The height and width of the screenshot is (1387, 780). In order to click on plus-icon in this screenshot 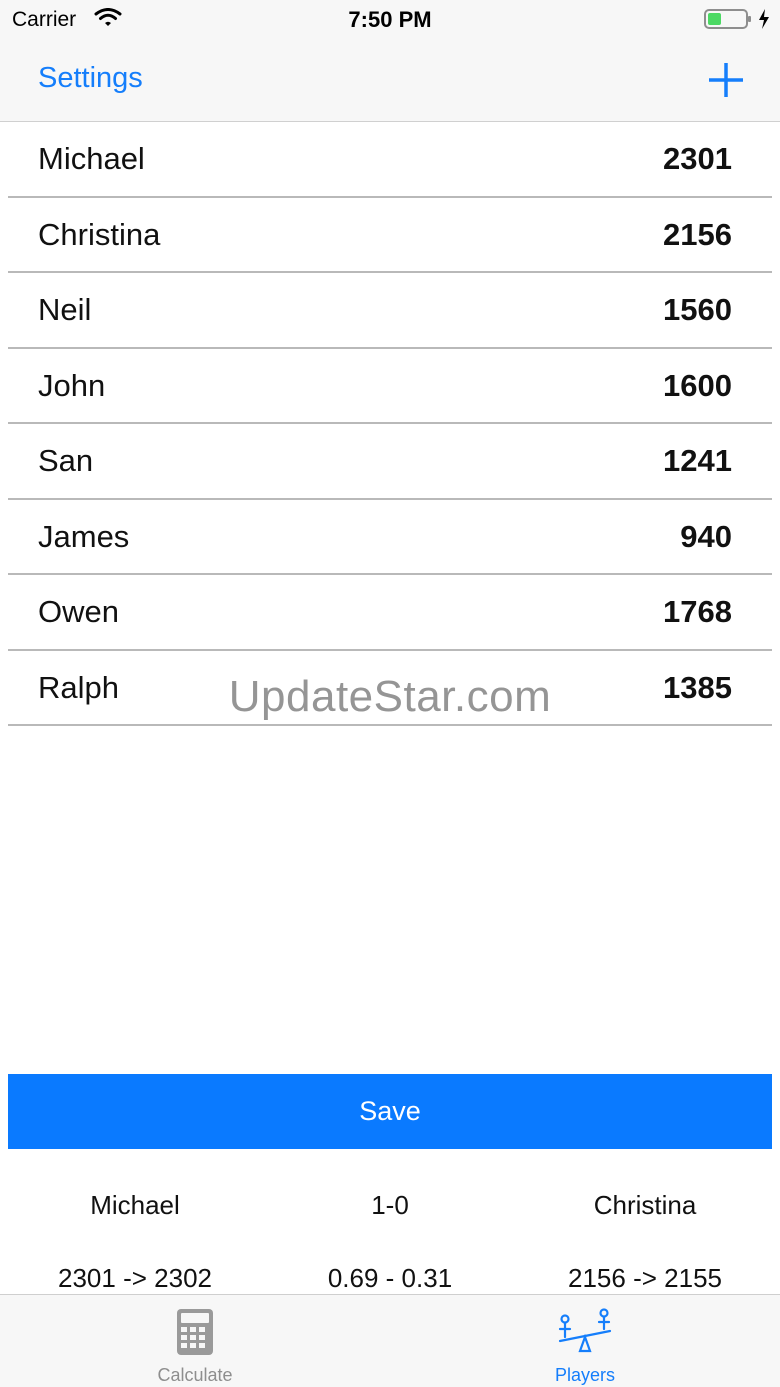, I will do `click(726, 80)`.